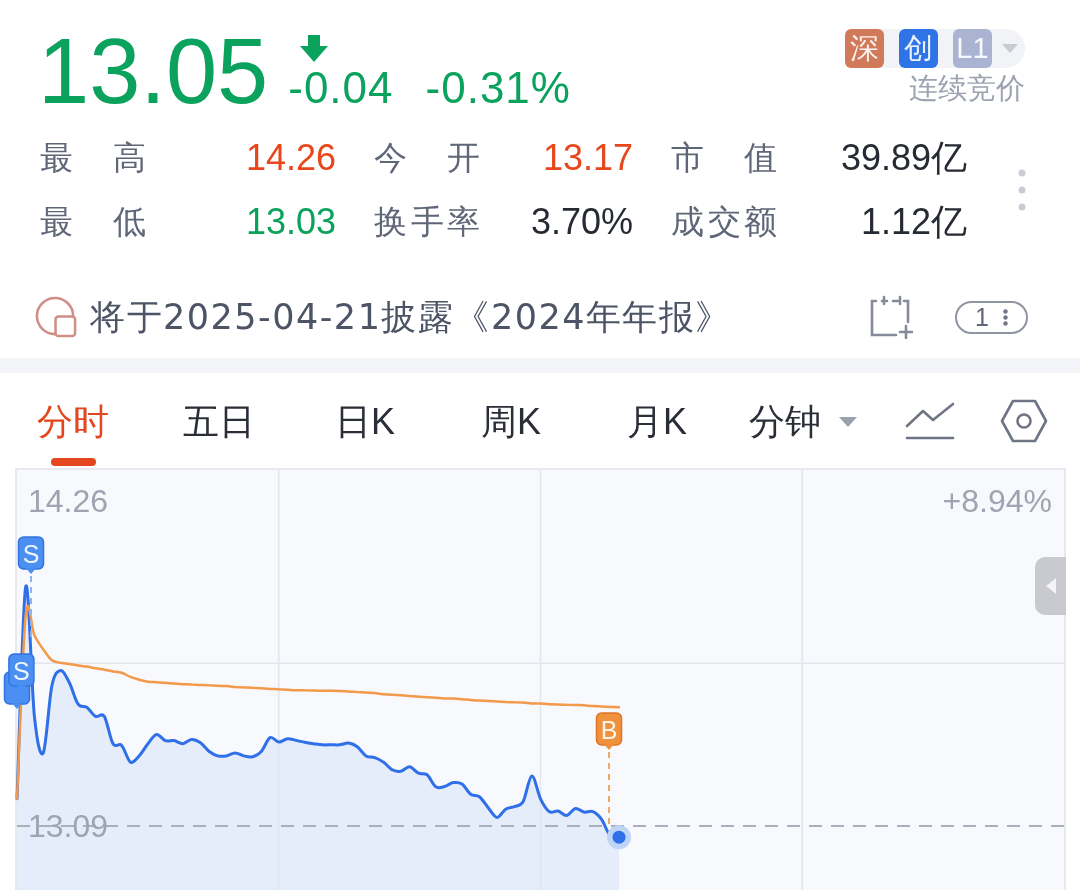  I want to click on calendar-plus-icon, so click(892, 317).